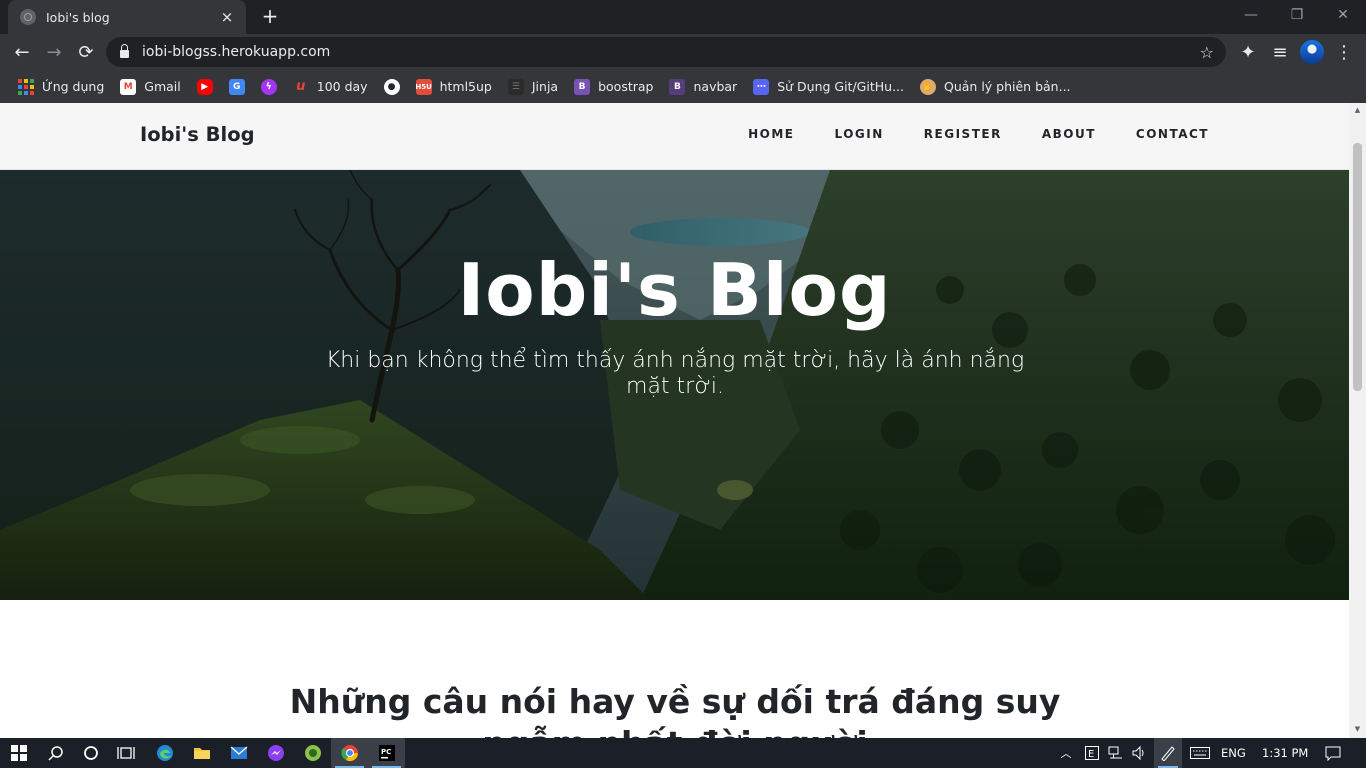 The image size is (1366, 768). Describe the element at coordinates (626, 86) in the screenshot. I see `bookmark-label: boostrap` at that location.